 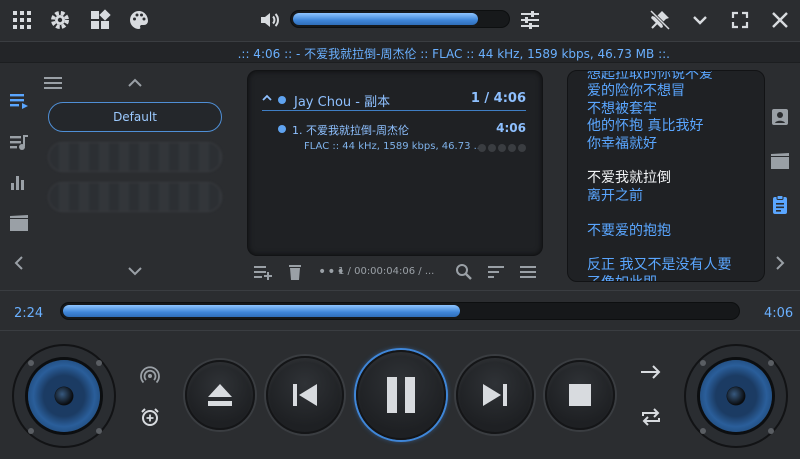 What do you see at coordinates (629, 230) in the screenshot?
I see `lyric-line: 不要爱的抱抱` at bounding box center [629, 230].